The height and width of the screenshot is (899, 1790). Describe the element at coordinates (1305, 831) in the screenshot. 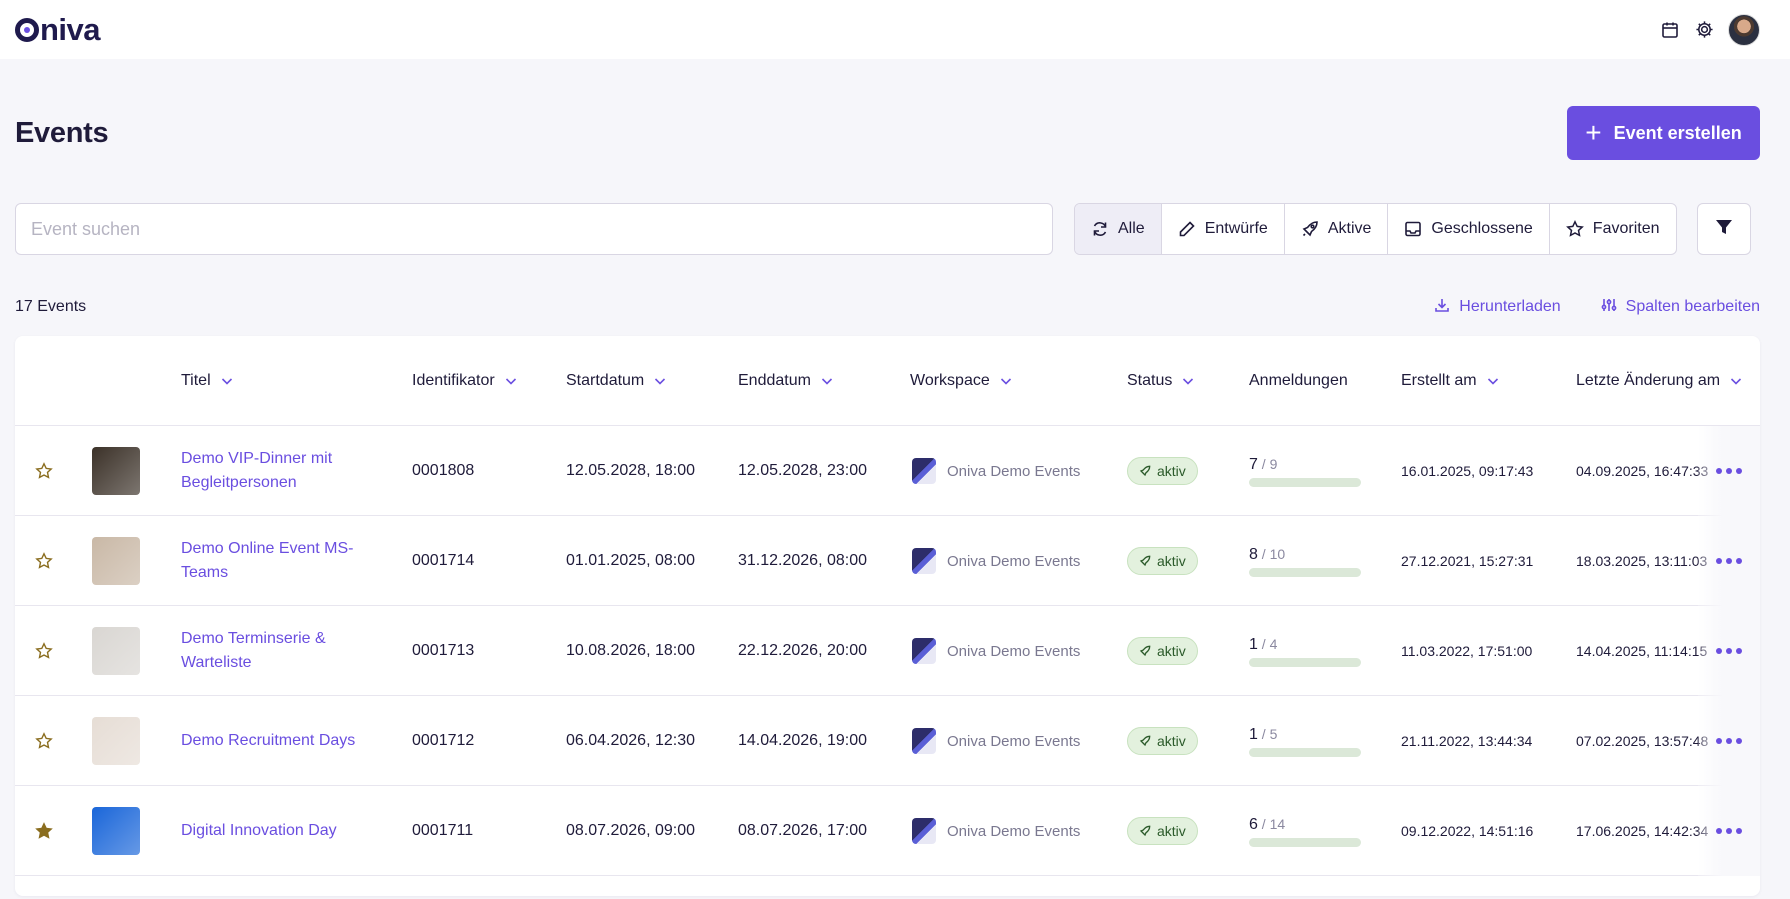

I see `registrations-cell: 6 / 14` at that location.